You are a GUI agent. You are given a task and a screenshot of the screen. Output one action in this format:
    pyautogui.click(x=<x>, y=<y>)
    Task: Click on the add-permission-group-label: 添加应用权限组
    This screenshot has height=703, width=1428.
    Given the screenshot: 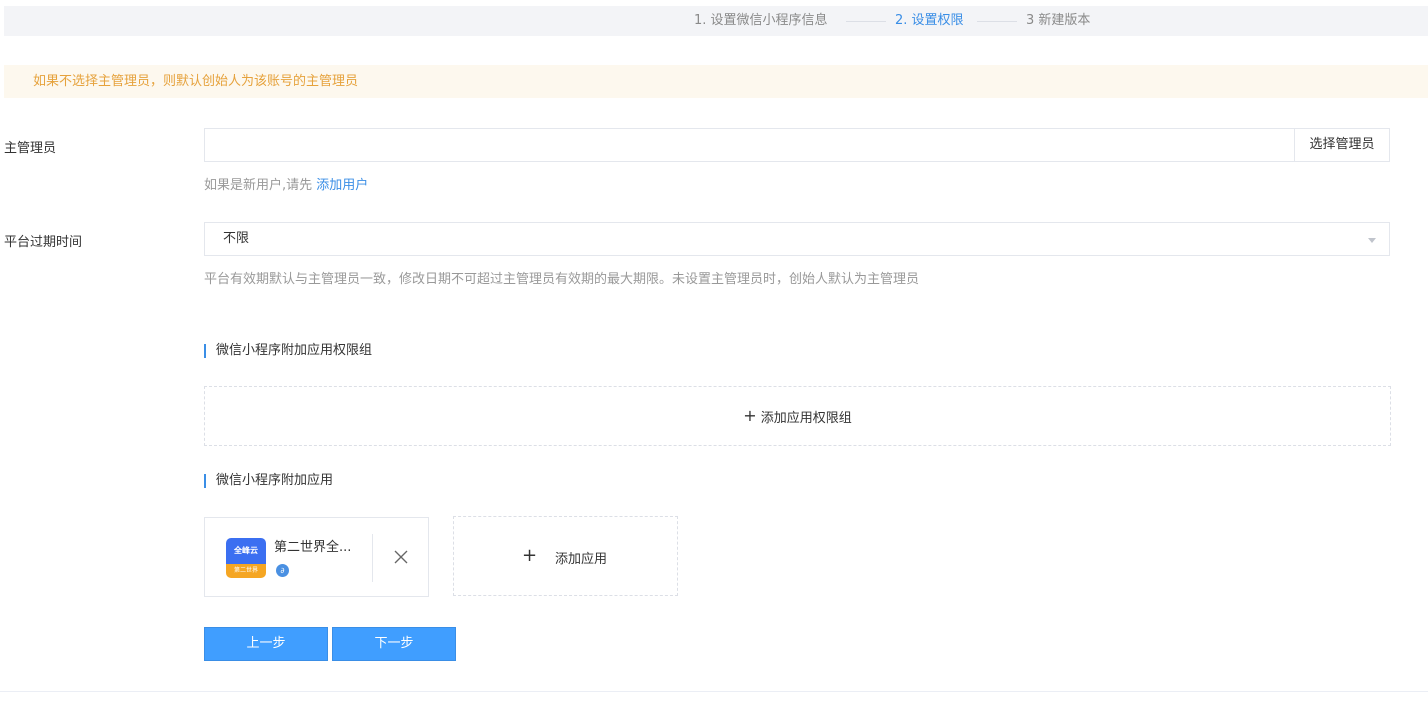 What is the action you would take?
    pyautogui.click(x=806, y=418)
    